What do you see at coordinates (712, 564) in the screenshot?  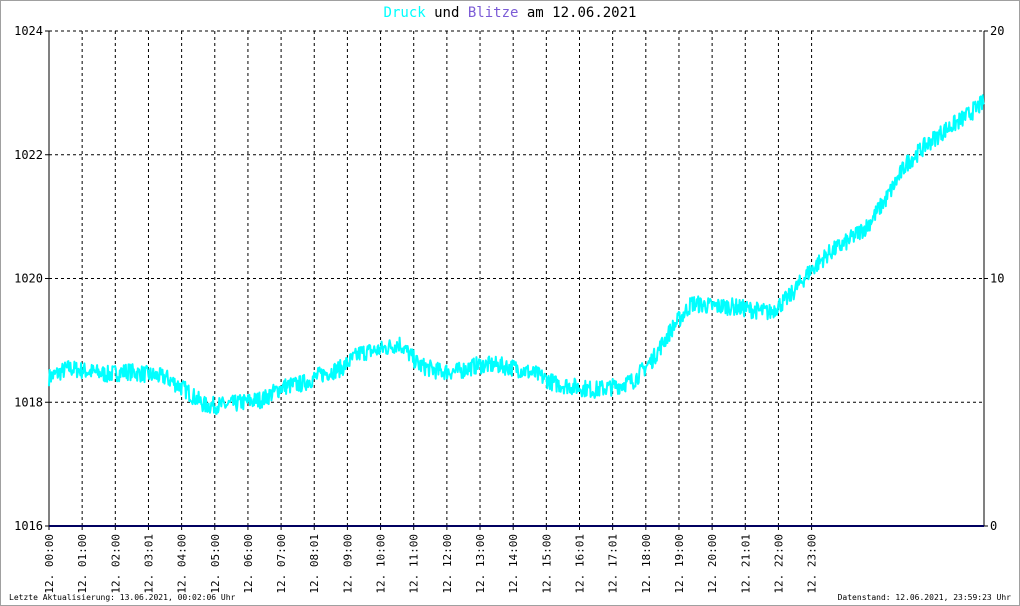 I see `x-tick-label: 12. 20:00` at bounding box center [712, 564].